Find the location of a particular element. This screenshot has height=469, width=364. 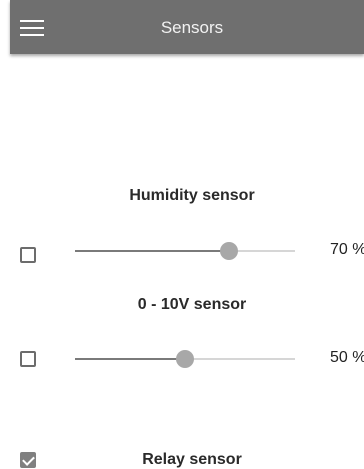

humidity-sensor-checkbox is located at coordinates (28, 255).